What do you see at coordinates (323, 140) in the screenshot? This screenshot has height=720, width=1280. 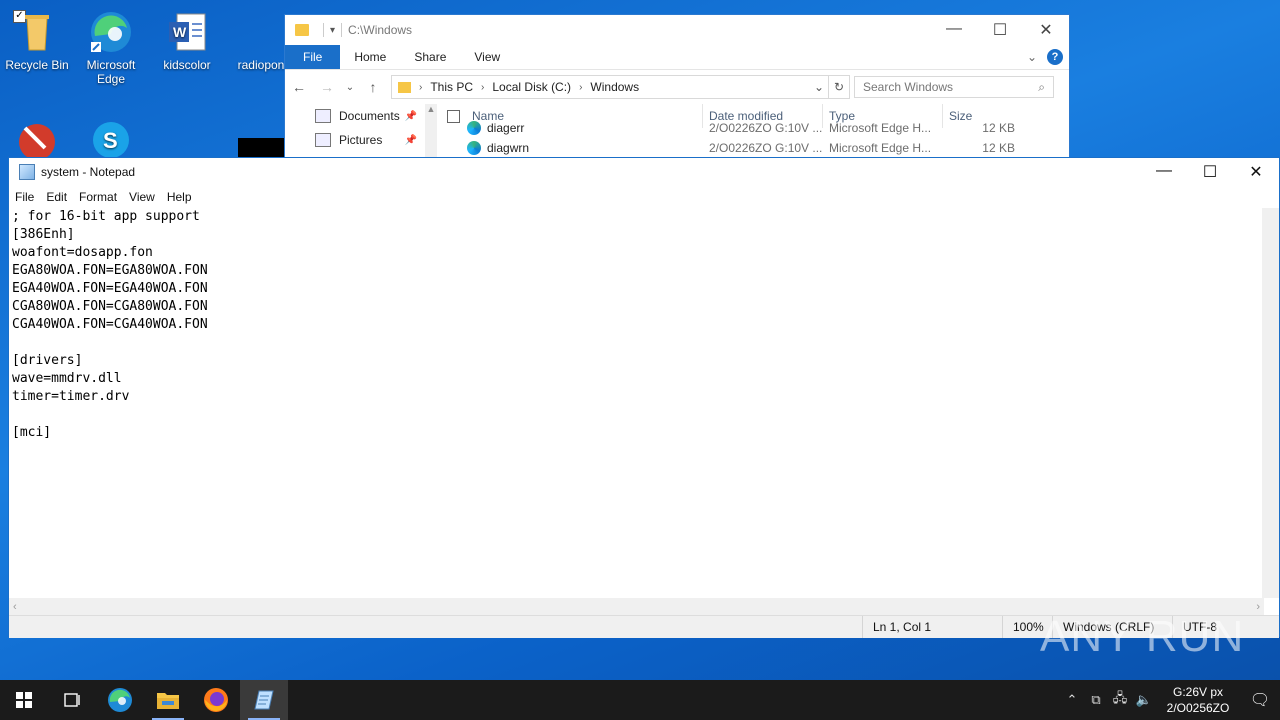 I see `pictures-icon` at bounding box center [323, 140].